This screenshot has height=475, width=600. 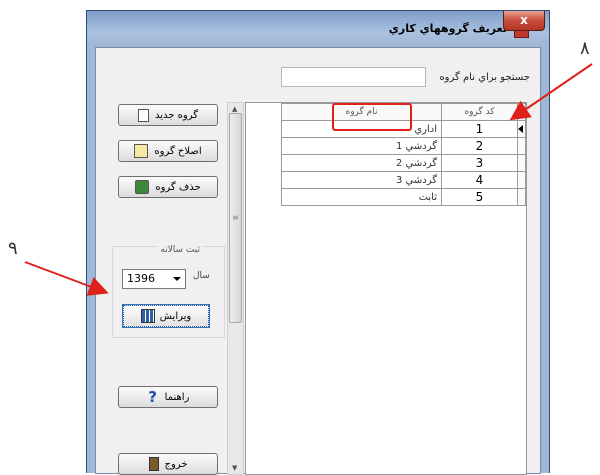 What do you see at coordinates (66, 278) in the screenshot?
I see `arrow-to-edit-button` at bounding box center [66, 278].